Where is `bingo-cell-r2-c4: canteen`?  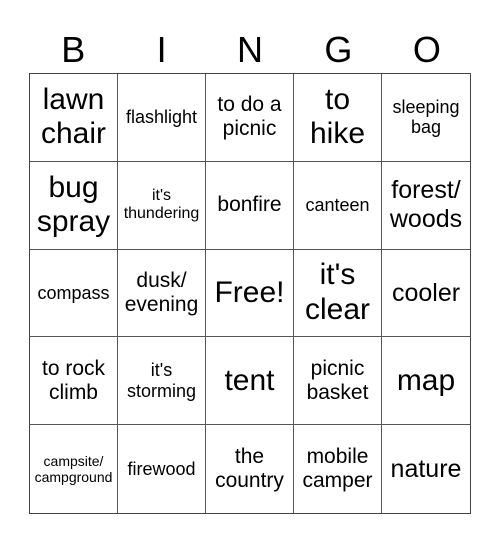 bingo-cell-r2-c4: canteen is located at coordinates (338, 205).